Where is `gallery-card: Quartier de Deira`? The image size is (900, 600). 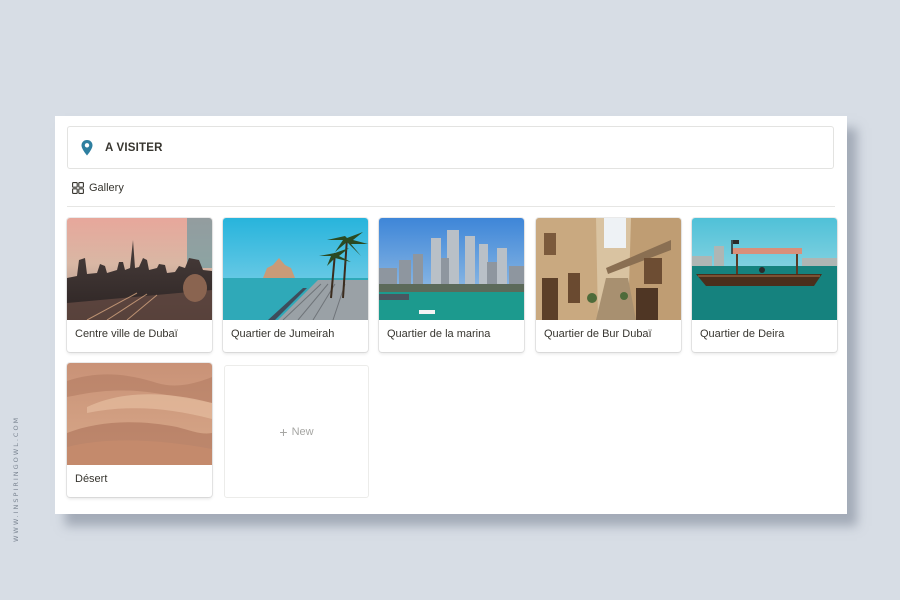 gallery-card: Quartier de Deira is located at coordinates (764, 285).